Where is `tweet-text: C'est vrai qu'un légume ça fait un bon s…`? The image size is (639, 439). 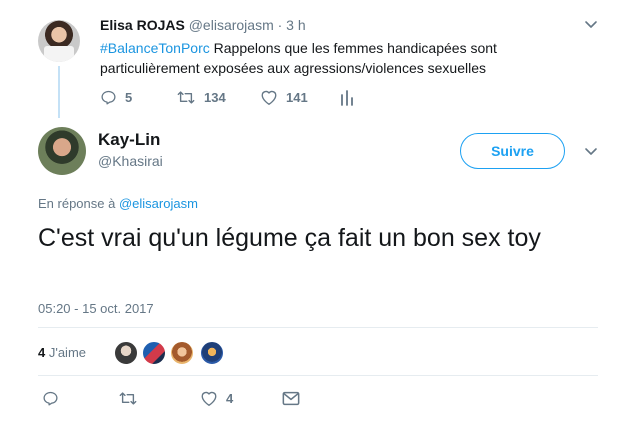 tweet-text: C'est vrai qu'un légume ça fait un bon s… is located at coordinates (289, 238).